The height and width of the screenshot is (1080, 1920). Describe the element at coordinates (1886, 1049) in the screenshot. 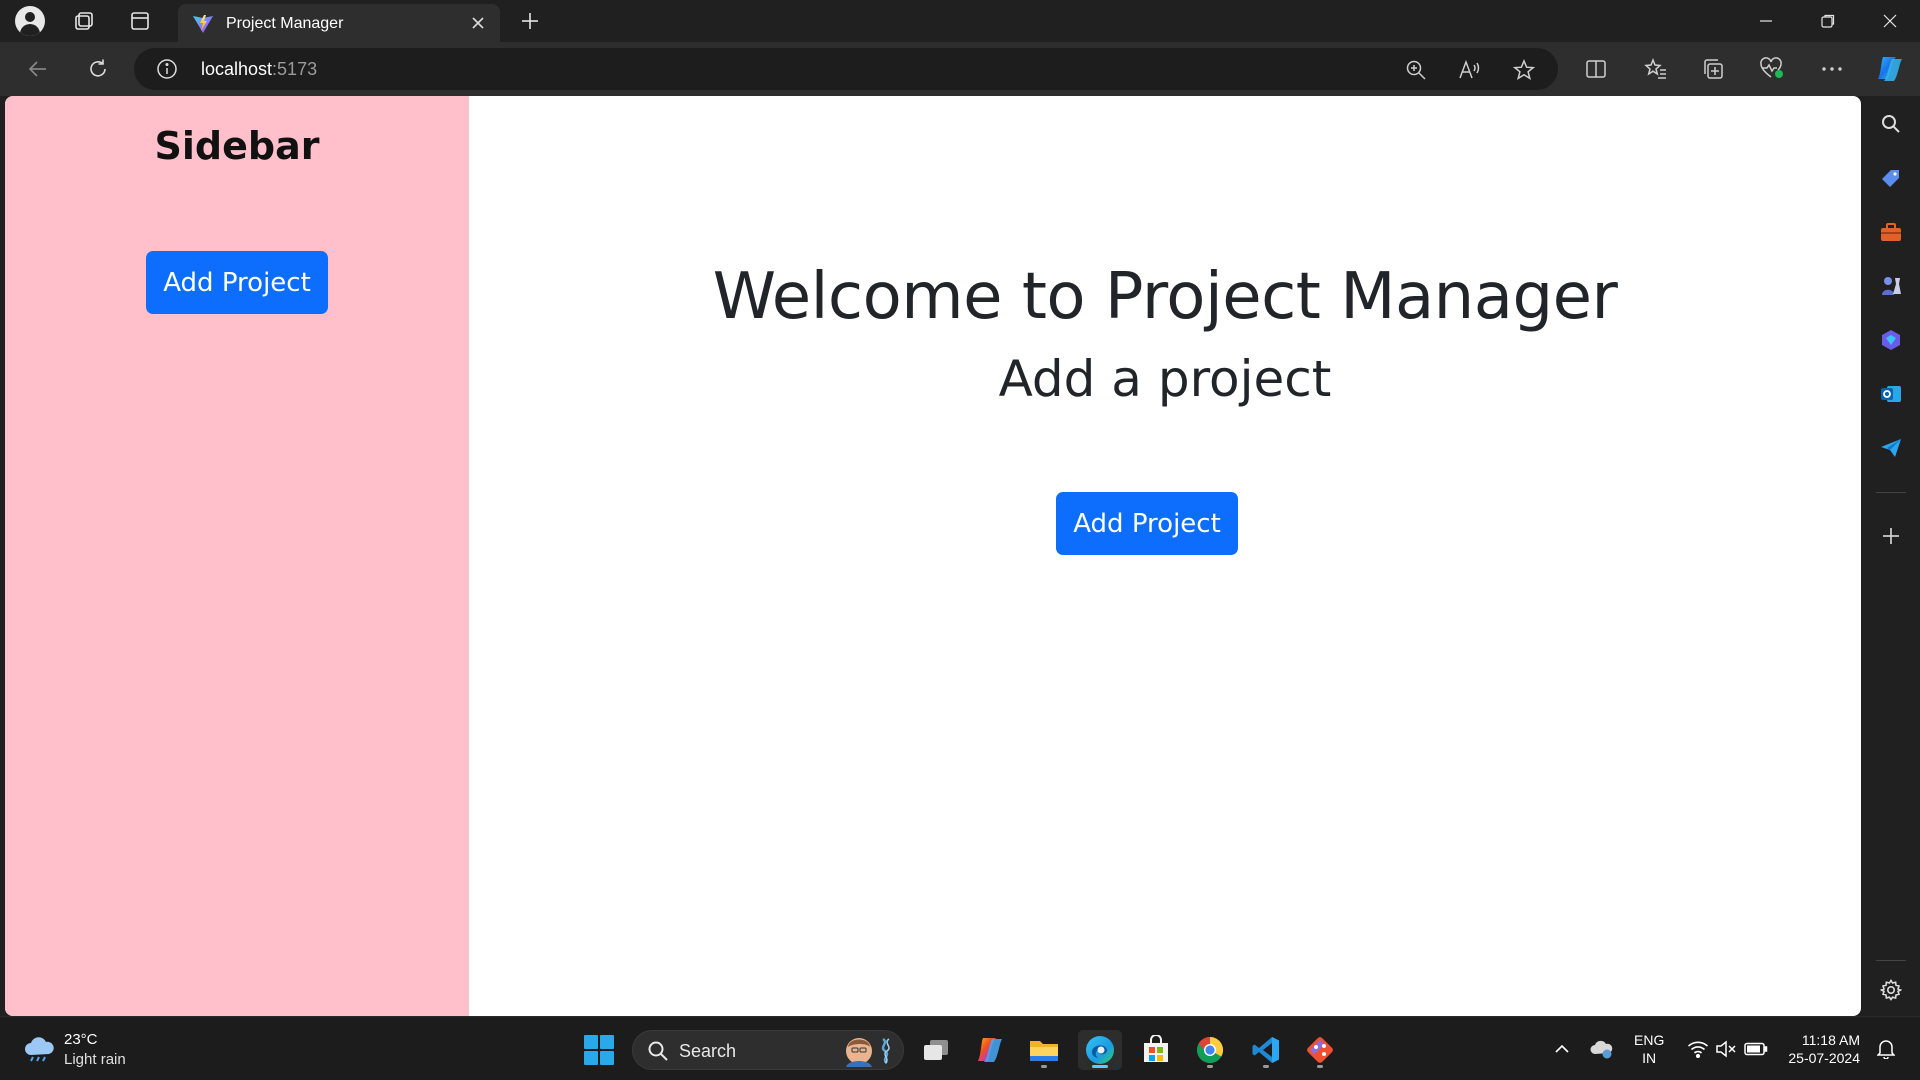

I see `notifications-button` at that location.